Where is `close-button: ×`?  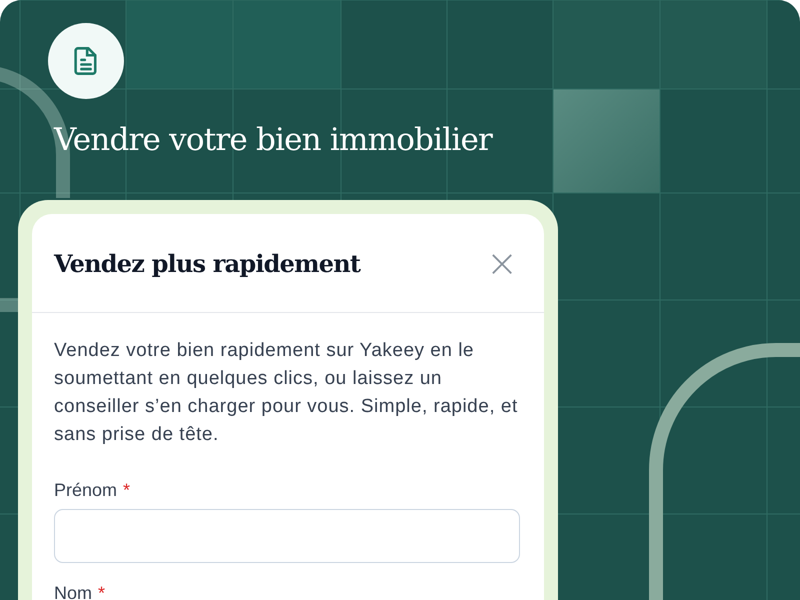 close-button: × is located at coordinates (502, 263).